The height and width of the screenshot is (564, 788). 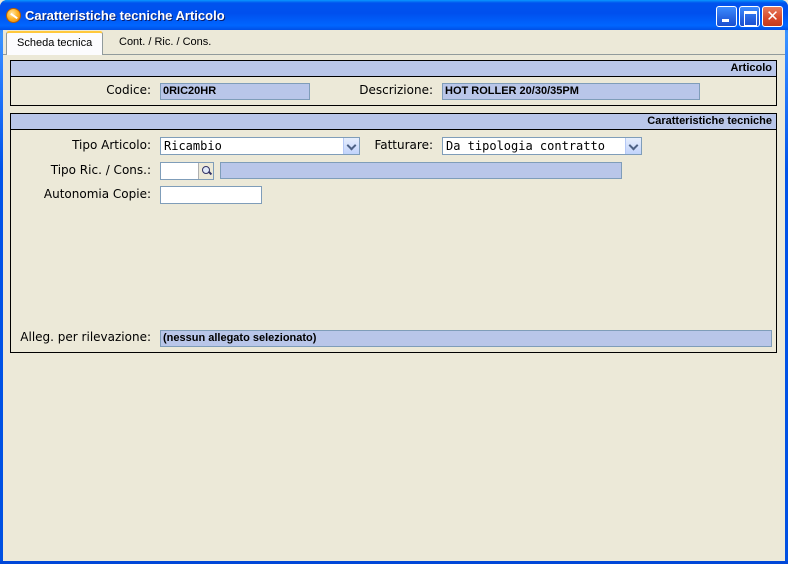 I want to click on fatturare-label: Fatturare:, so click(x=403, y=145).